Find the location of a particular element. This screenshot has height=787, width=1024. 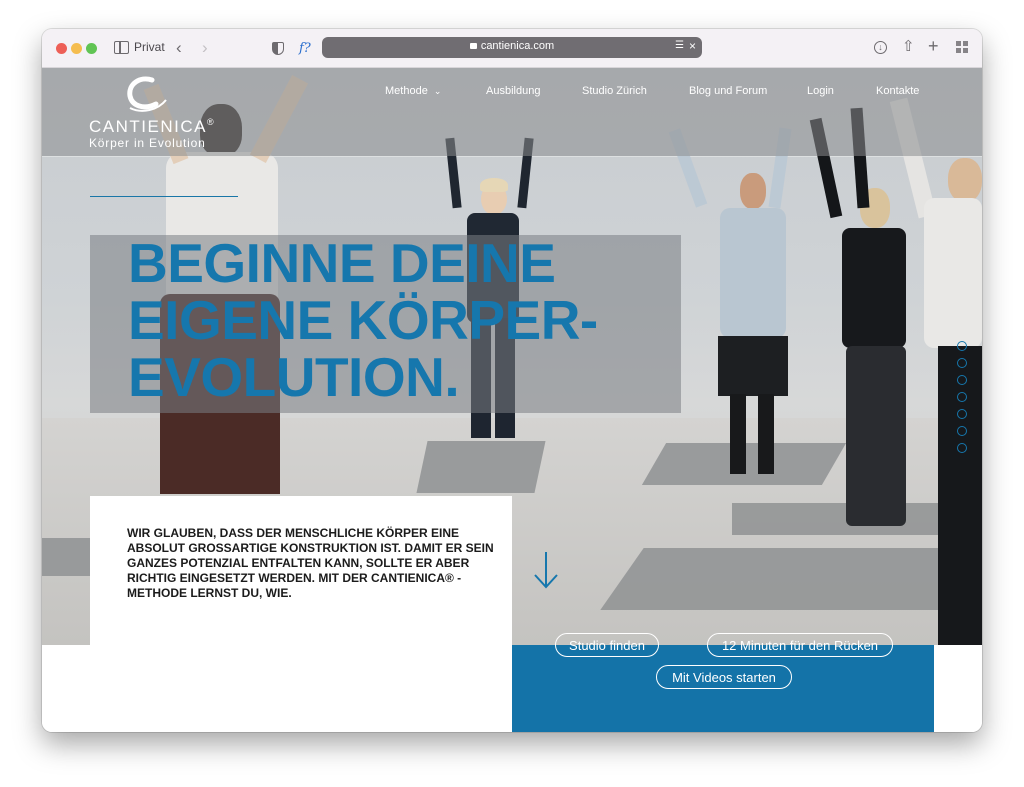

nav-item-kontakte: Kontakte is located at coordinates (897, 91).